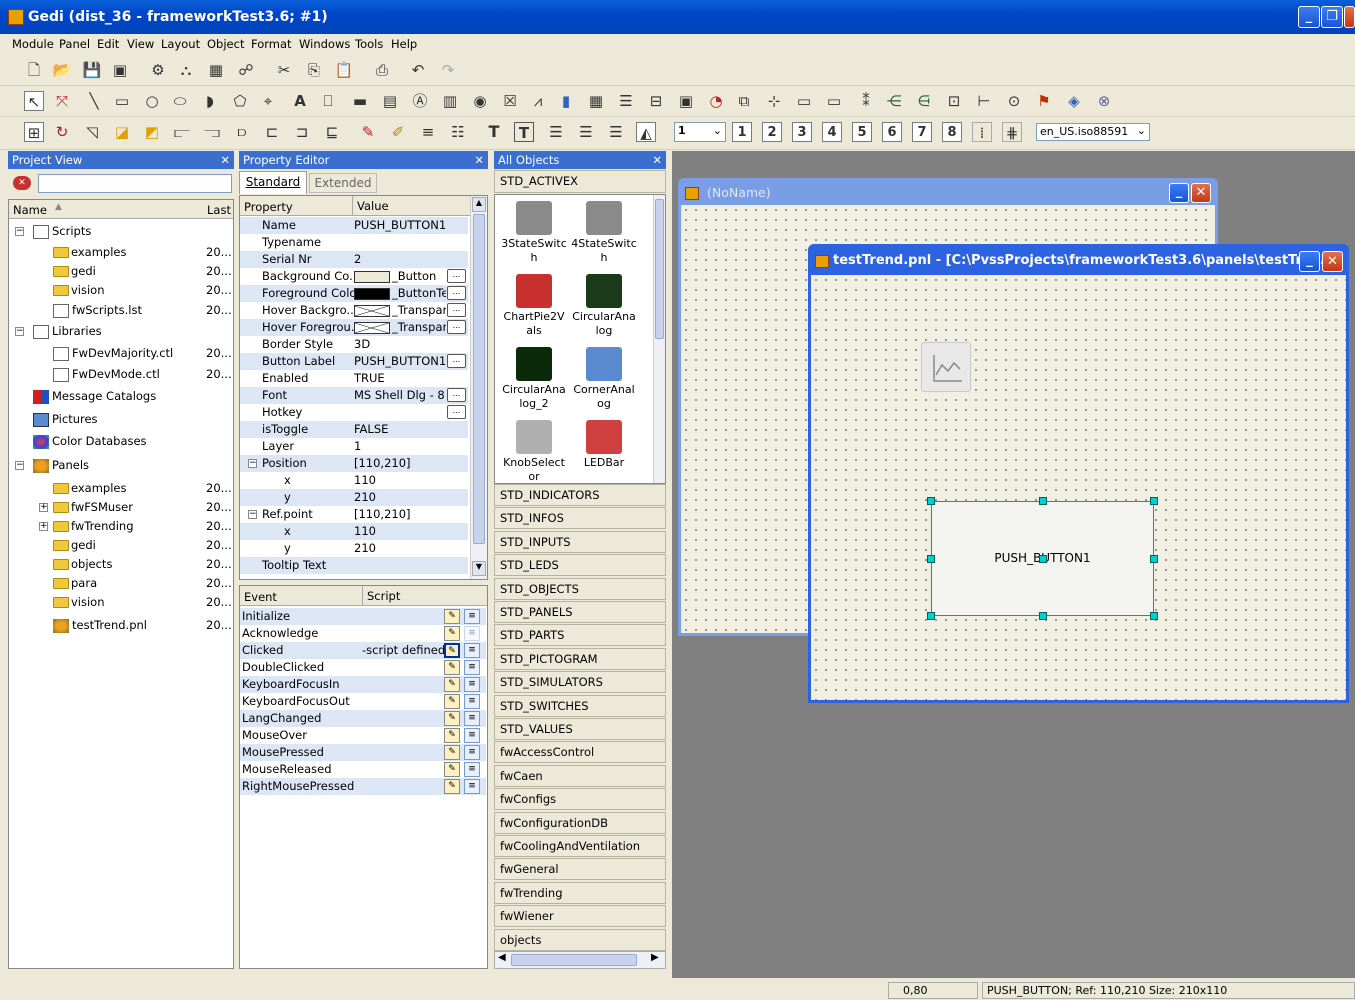 This screenshot has height=1000, width=1355. I want to click on gallery-scrollbar, so click(659, 339).